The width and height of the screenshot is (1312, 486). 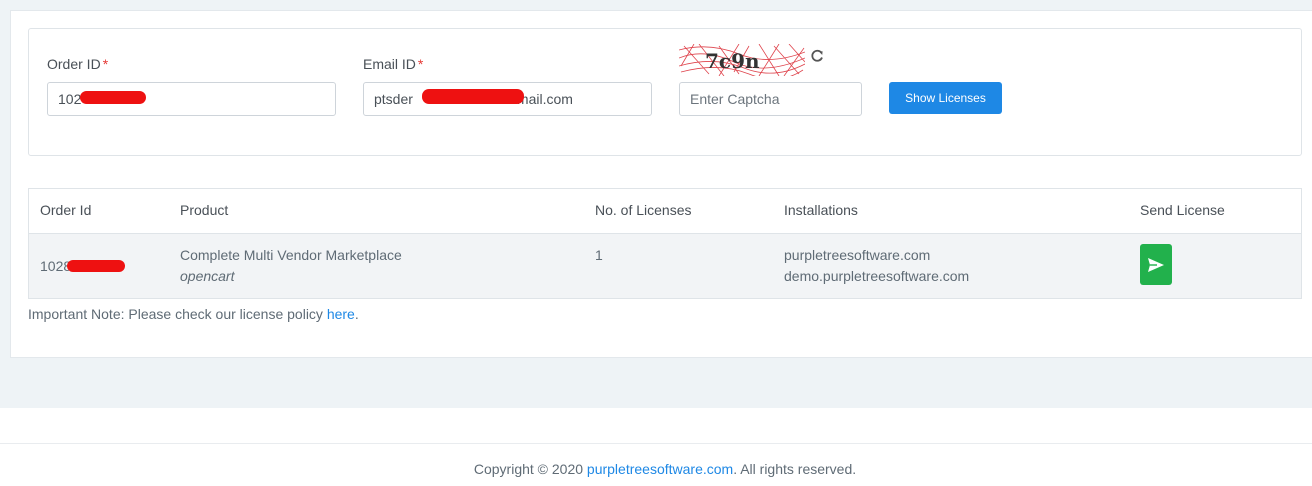 I want to click on captcha-input: Enter Captcha, so click(x=770, y=99).